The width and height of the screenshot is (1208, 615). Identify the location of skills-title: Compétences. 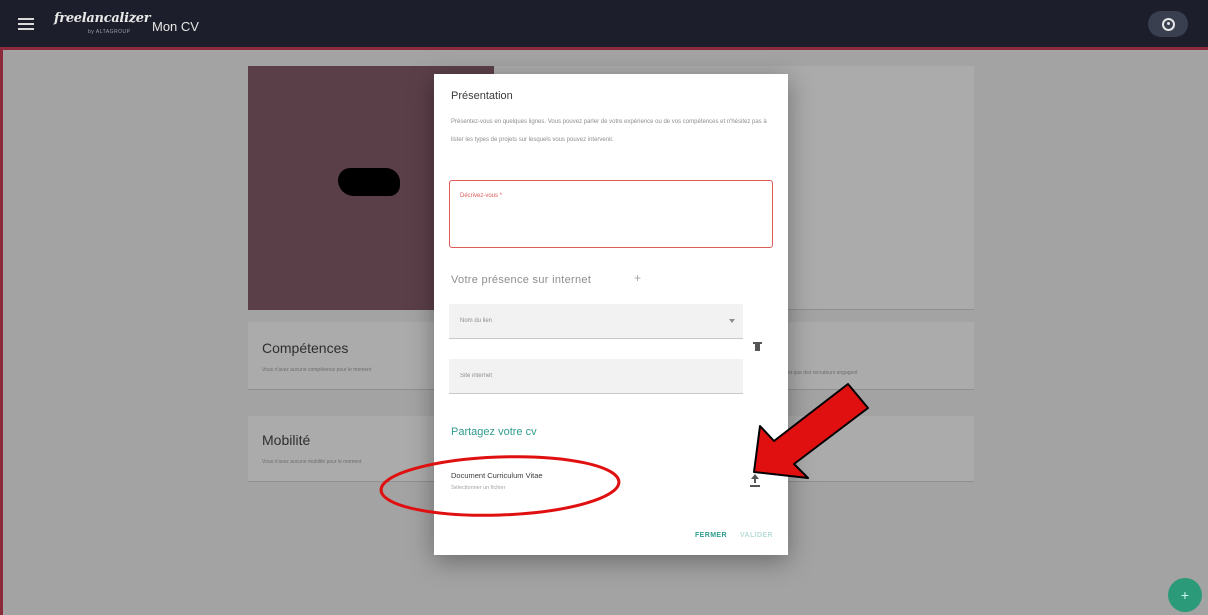
(305, 348).